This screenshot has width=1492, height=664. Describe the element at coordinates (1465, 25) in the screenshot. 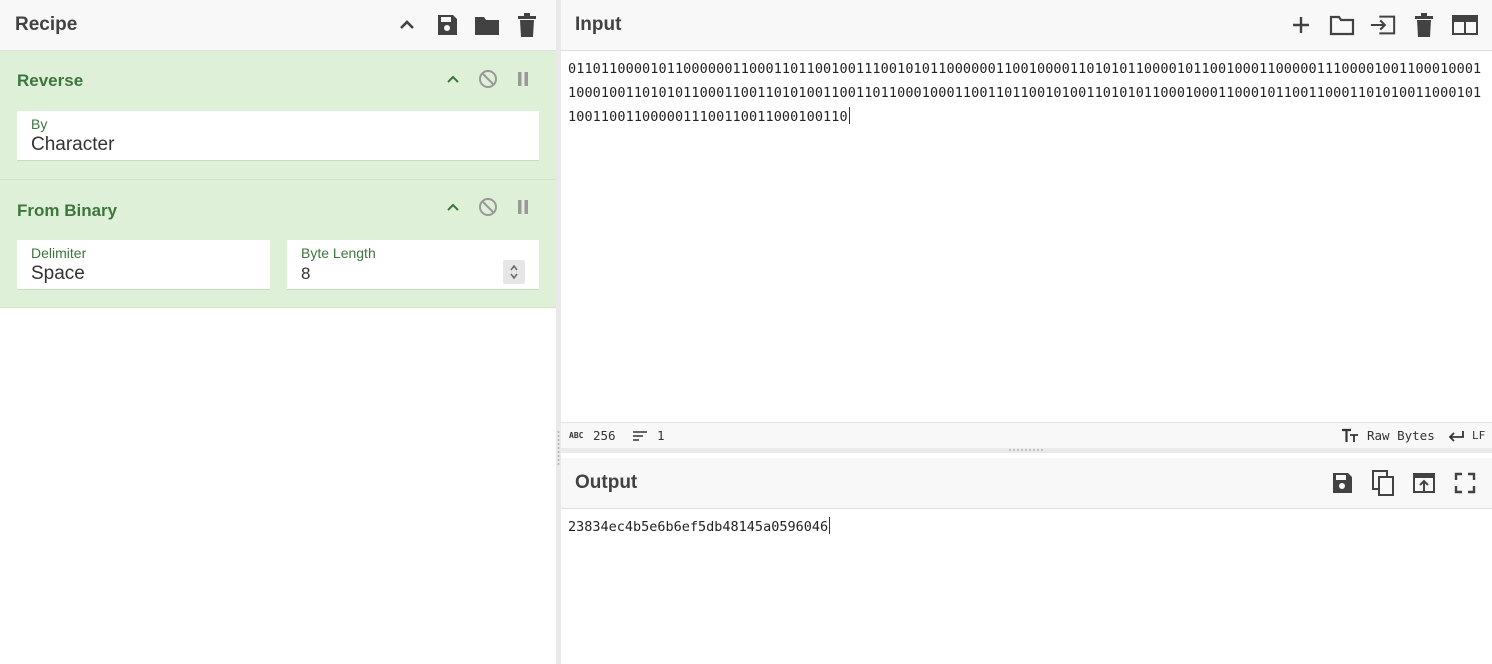

I see `layout-icon` at that location.